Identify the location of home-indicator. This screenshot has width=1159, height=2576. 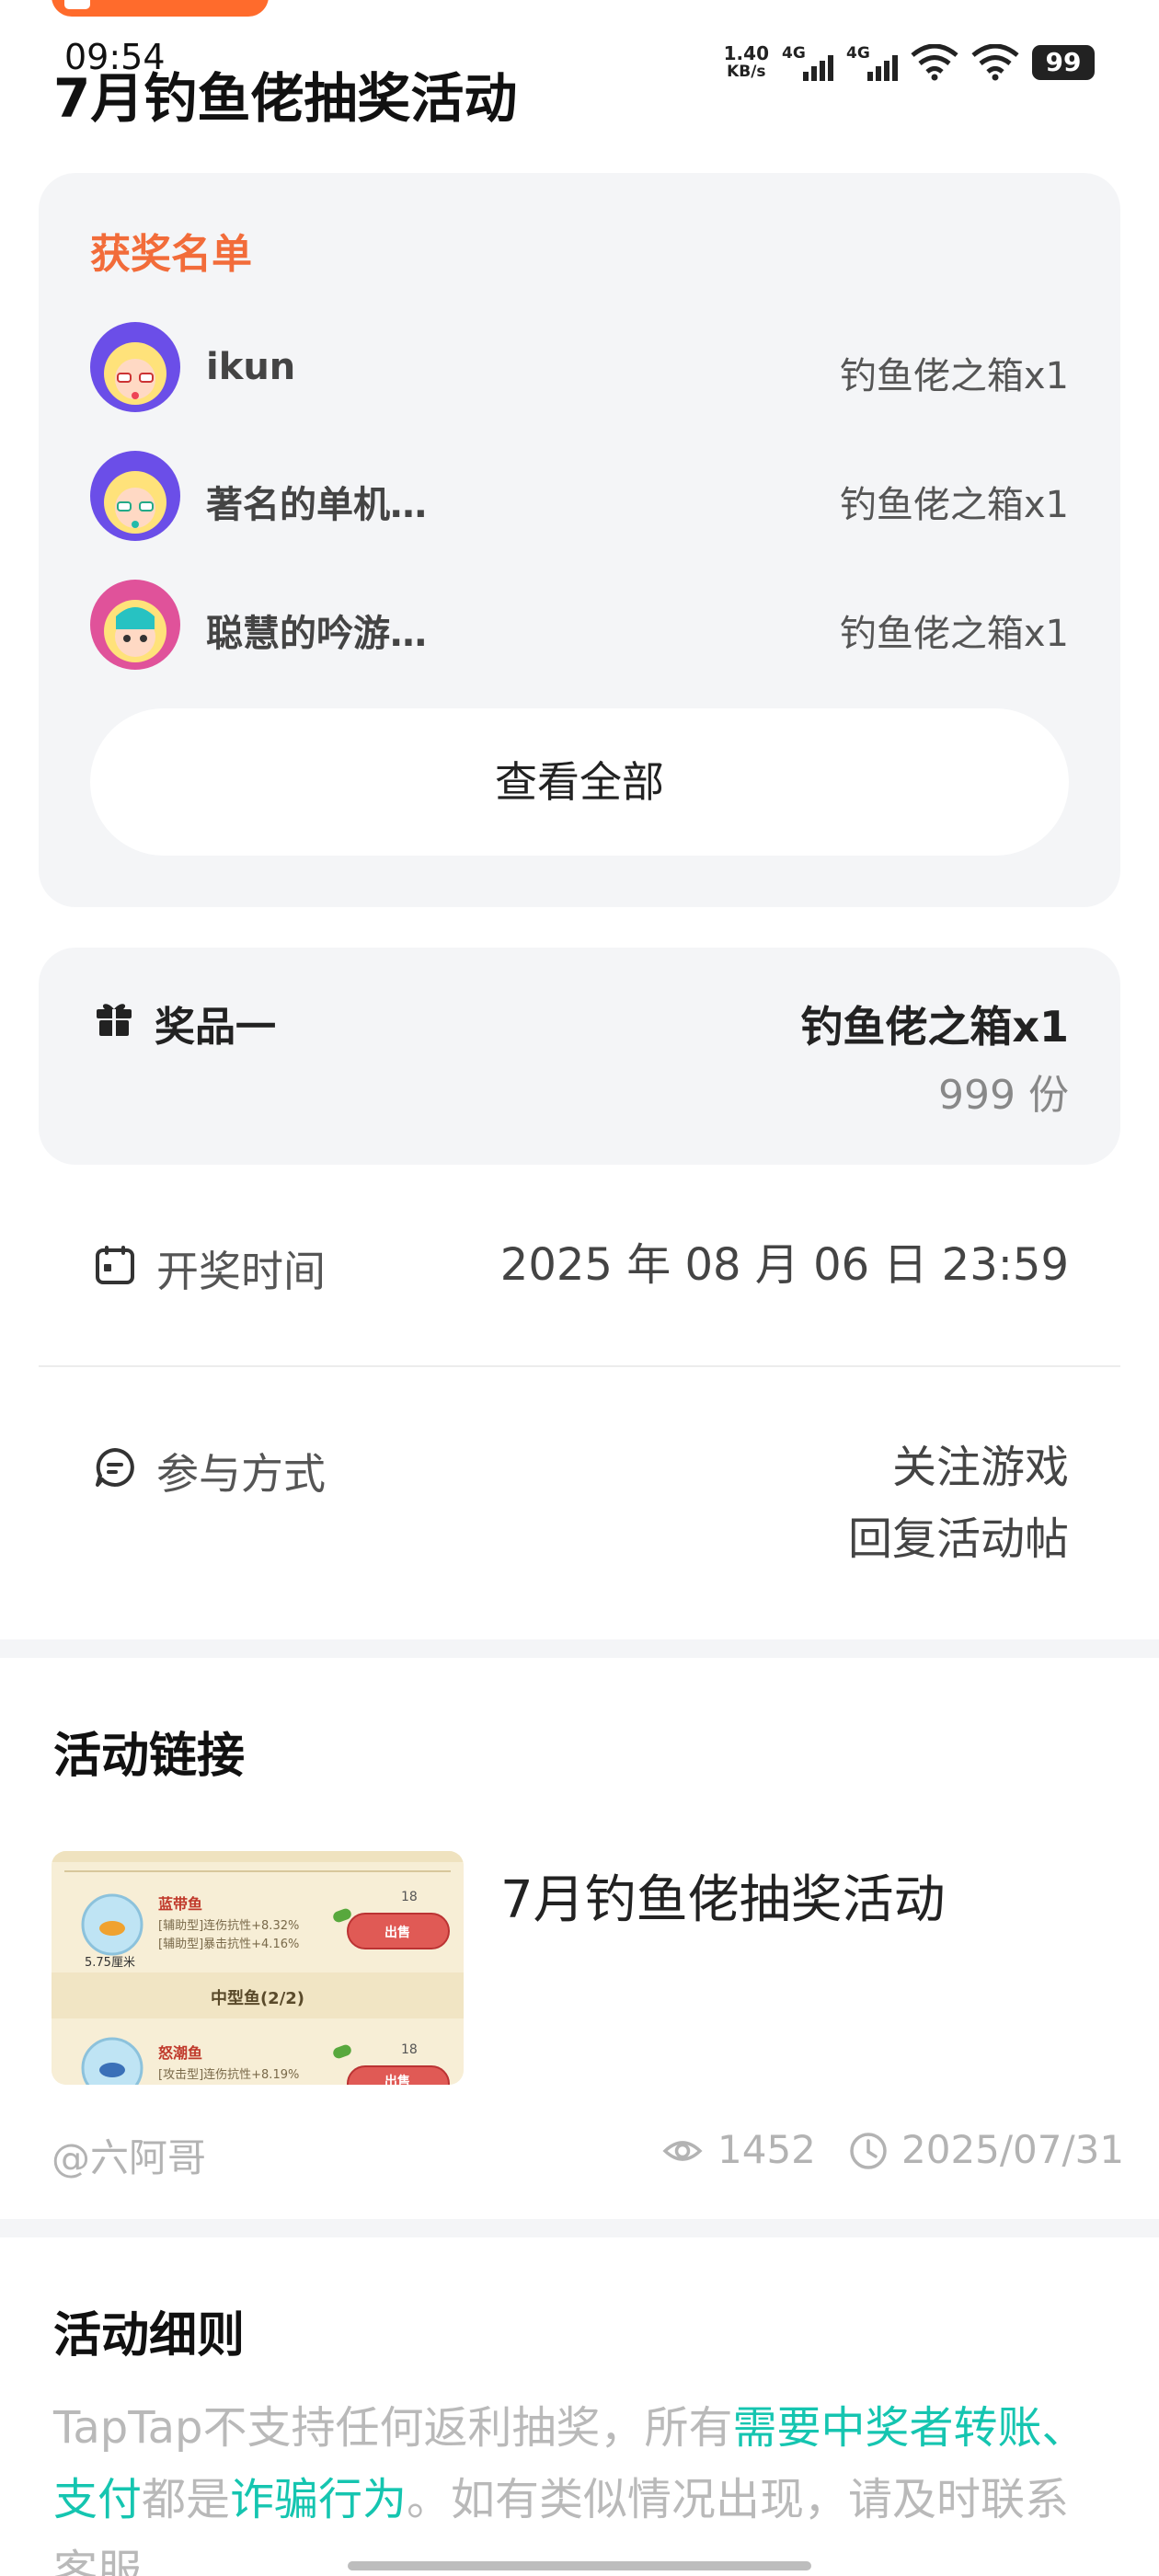
(579, 2565).